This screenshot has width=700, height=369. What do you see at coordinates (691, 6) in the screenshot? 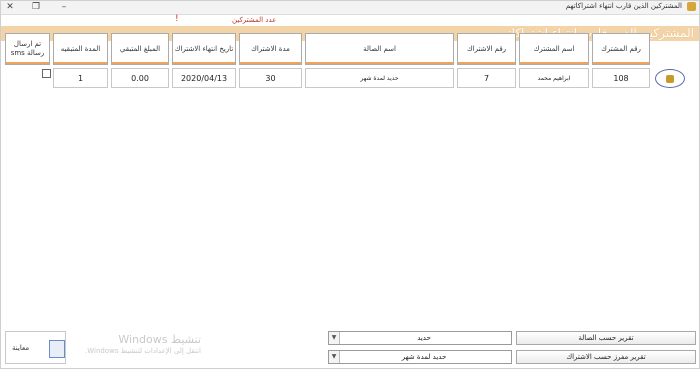
I see `app-icon` at bounding box center [691, 6].